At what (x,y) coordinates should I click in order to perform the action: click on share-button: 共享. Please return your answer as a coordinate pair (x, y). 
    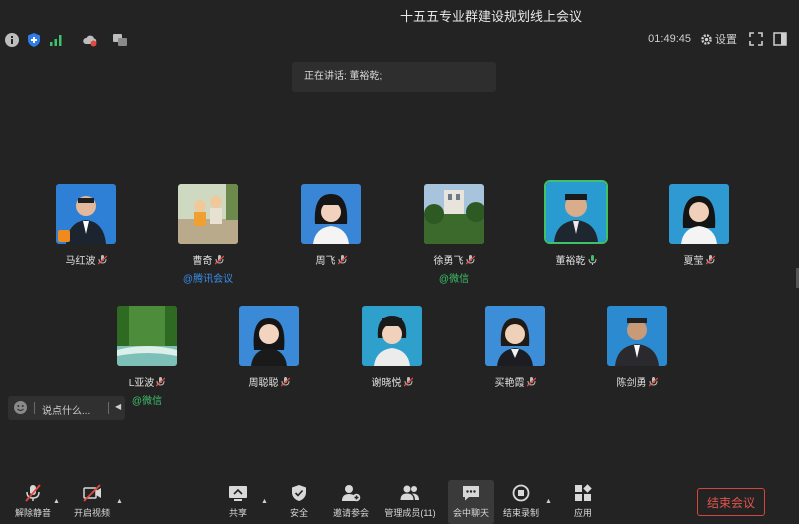
    Looking at the image, I should click on (238, 501).